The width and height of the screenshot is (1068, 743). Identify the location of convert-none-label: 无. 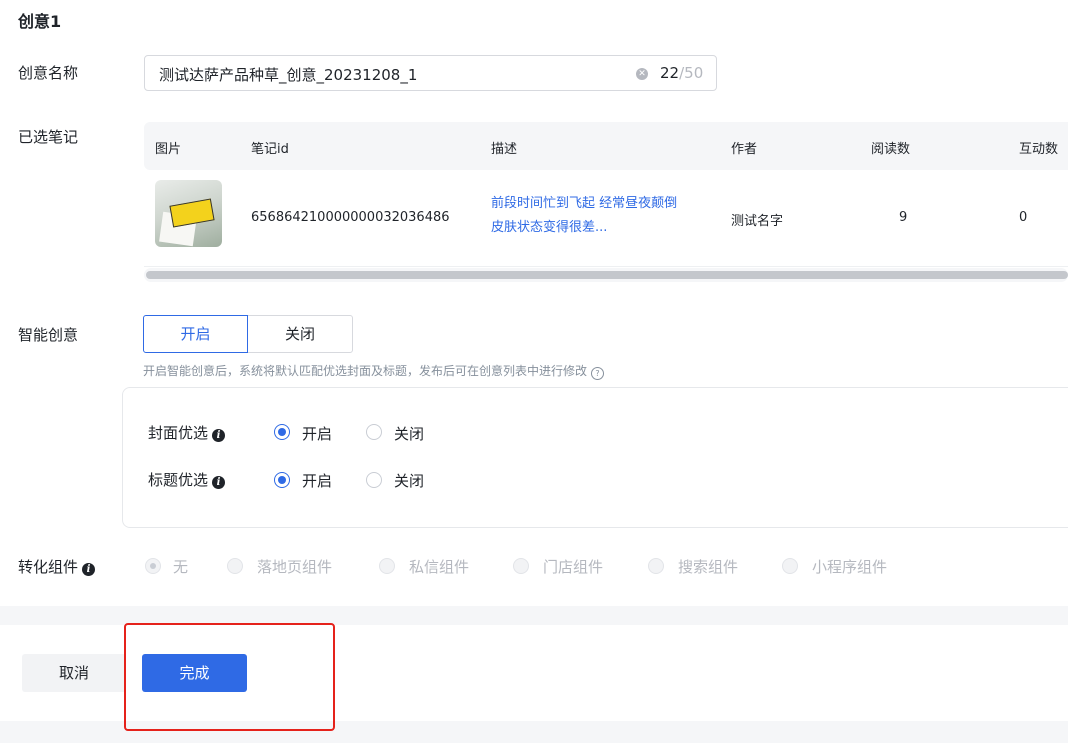
(180, 566).